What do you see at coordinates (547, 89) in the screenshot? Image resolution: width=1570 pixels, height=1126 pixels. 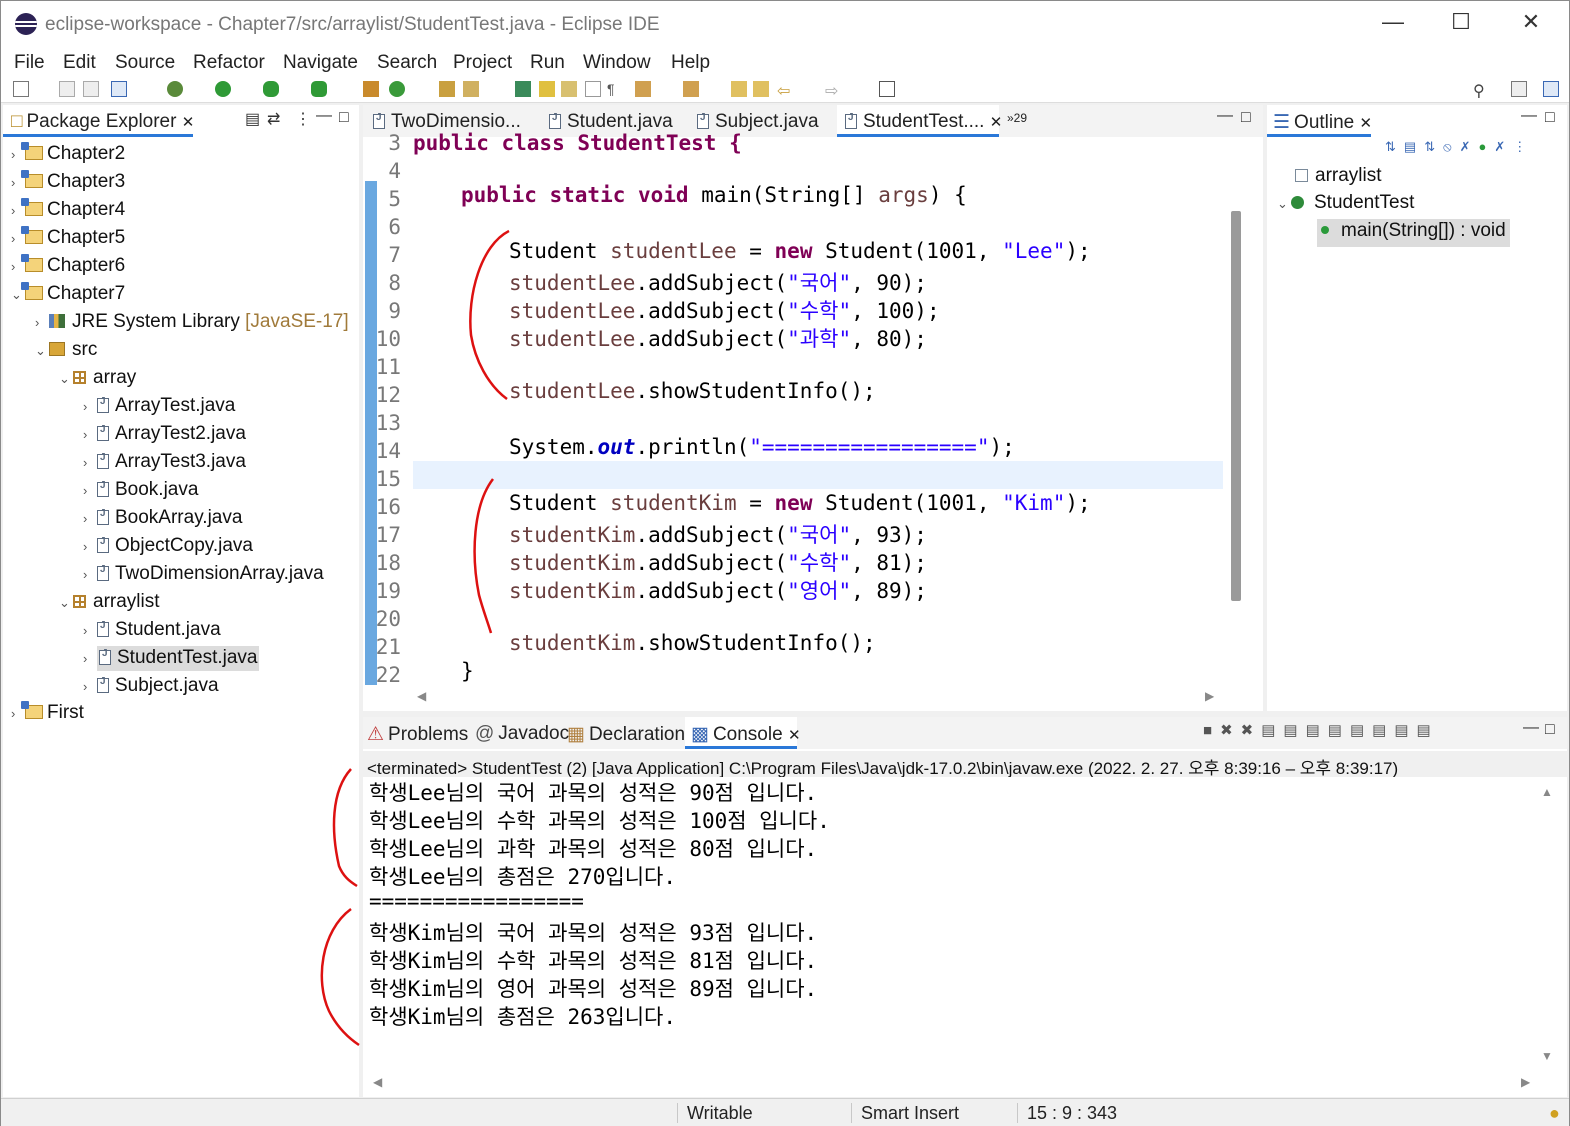 I see `mark-occurrences-icon` at bounding box center [547, 89].